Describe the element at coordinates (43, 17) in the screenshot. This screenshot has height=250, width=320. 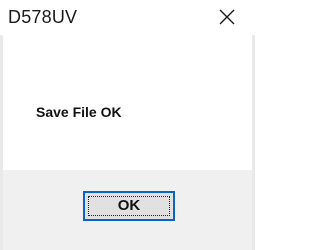
I see `window-title: D578UV` at that location.